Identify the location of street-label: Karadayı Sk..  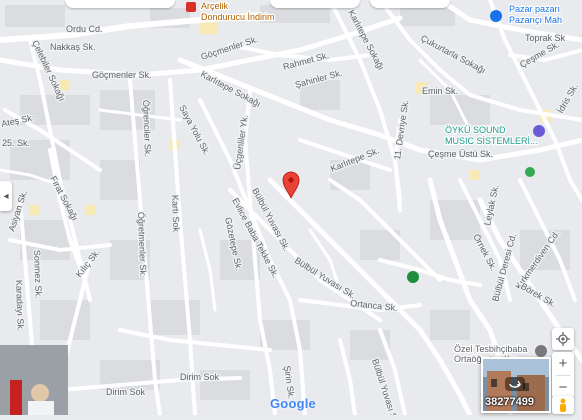
(20, 306).